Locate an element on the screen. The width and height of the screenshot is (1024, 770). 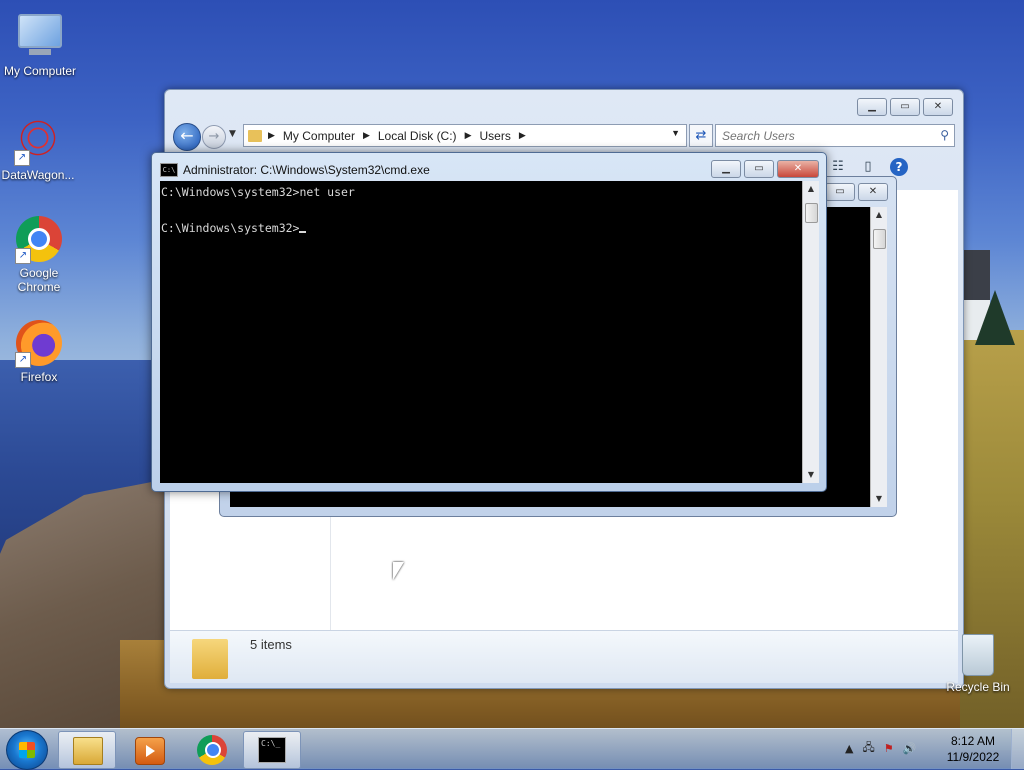
search-box: ⚲ is located at coordinates (835, 135).